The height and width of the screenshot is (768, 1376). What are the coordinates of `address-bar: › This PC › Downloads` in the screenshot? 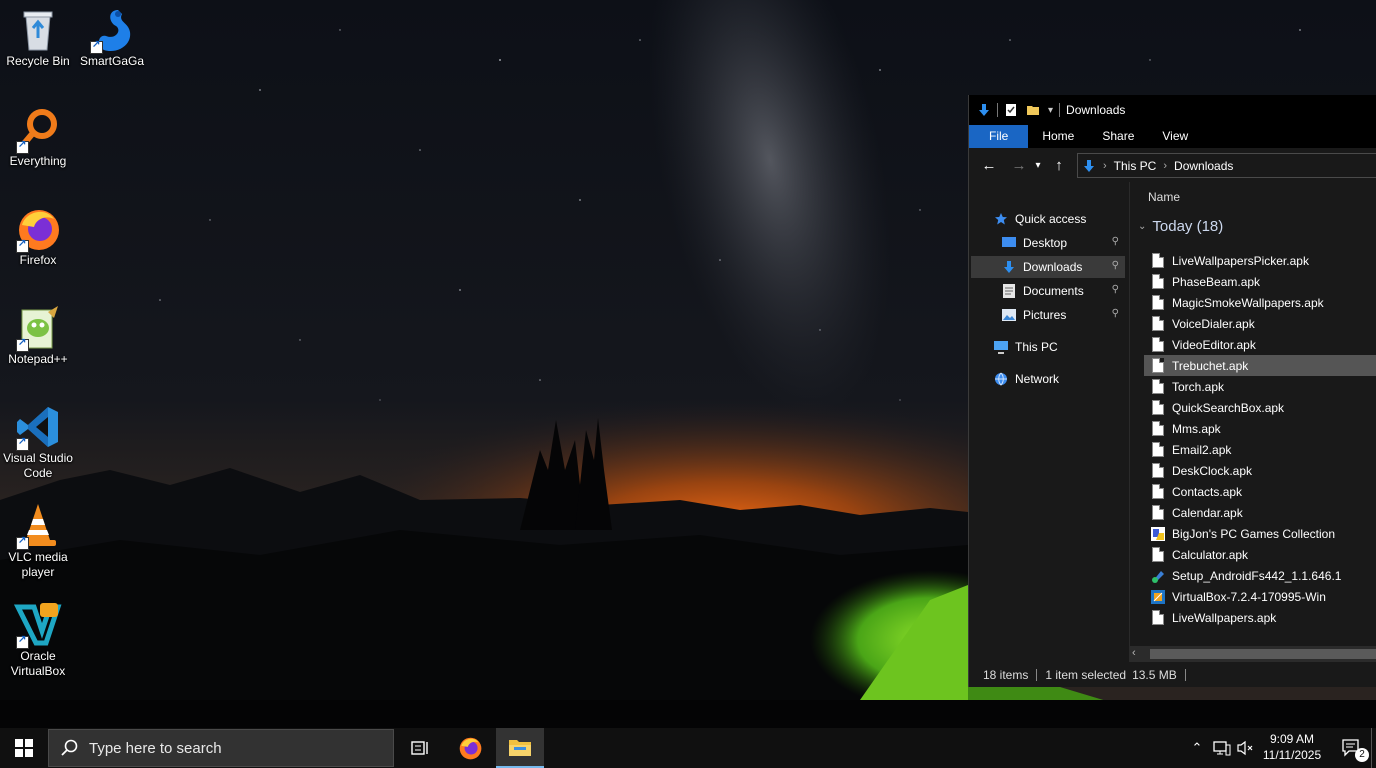 It's located at (1226, 165).